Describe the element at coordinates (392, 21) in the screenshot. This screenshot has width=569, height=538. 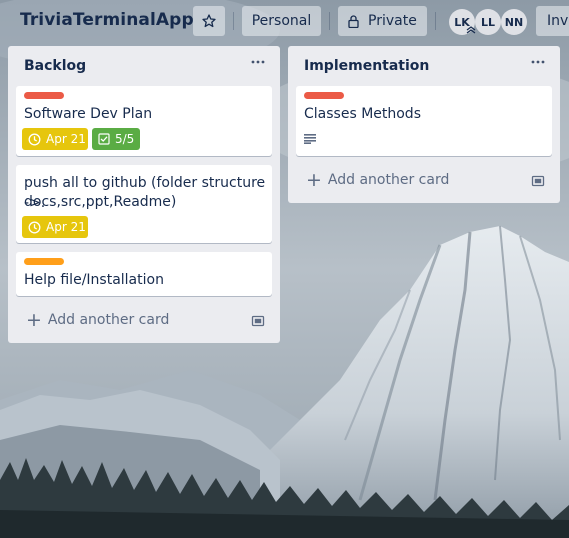
I see `privacy-label: Private` at that location.